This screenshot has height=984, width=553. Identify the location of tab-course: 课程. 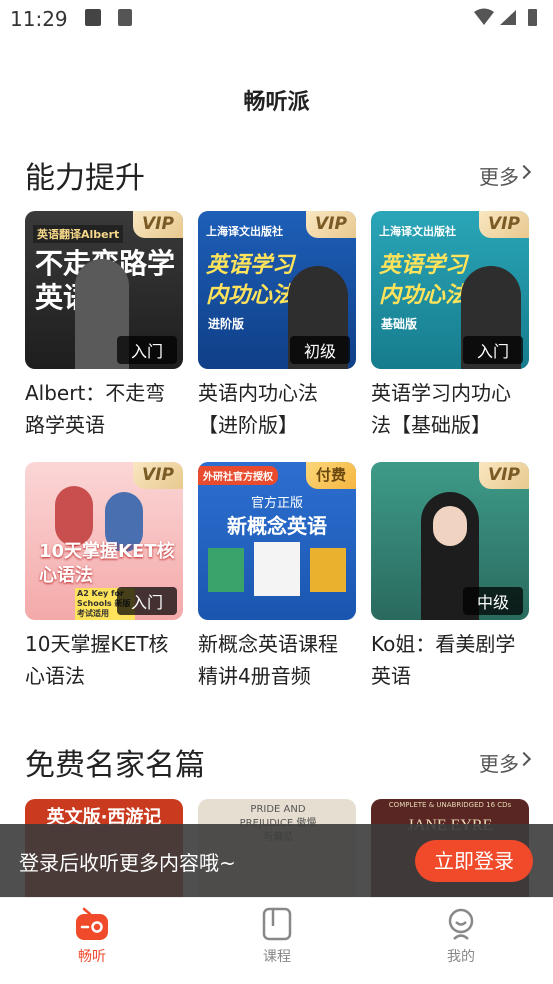
(277, 936).